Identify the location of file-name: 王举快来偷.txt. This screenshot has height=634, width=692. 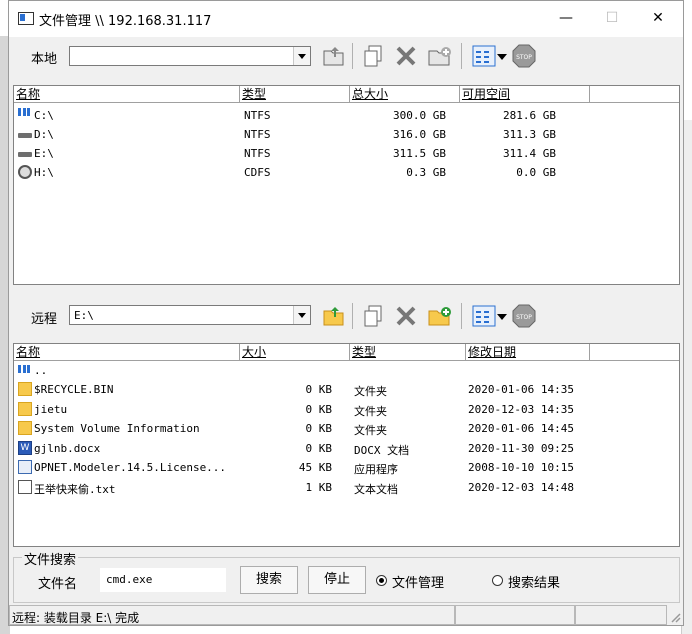
(75, 489).